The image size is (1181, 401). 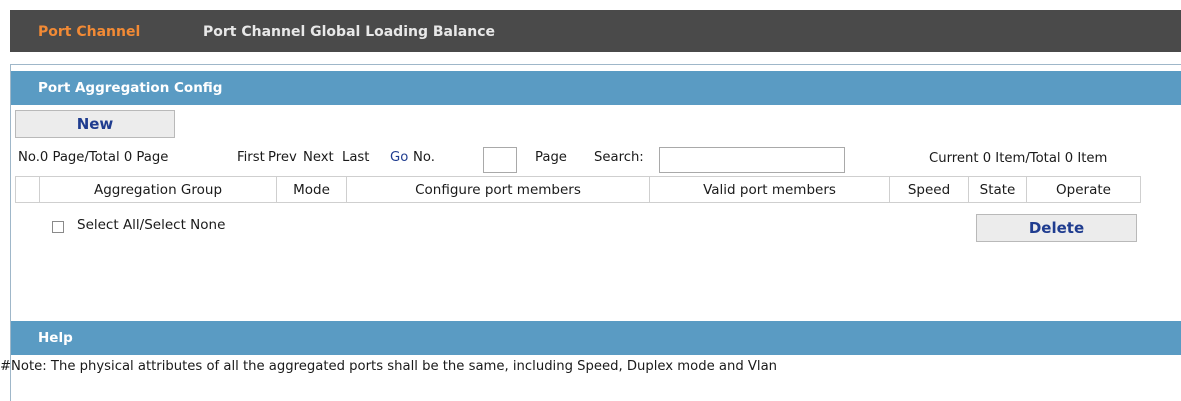 I want to click on item-count: Current 0 Item/Total 0 Item, so click(x=1018, y=158).